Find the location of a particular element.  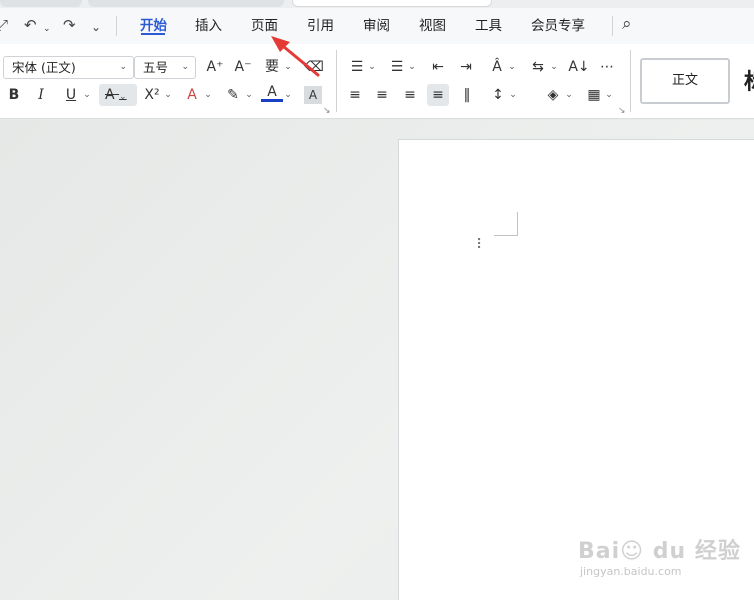

font-size-value: 五号 is located at coordinates (156, 67).